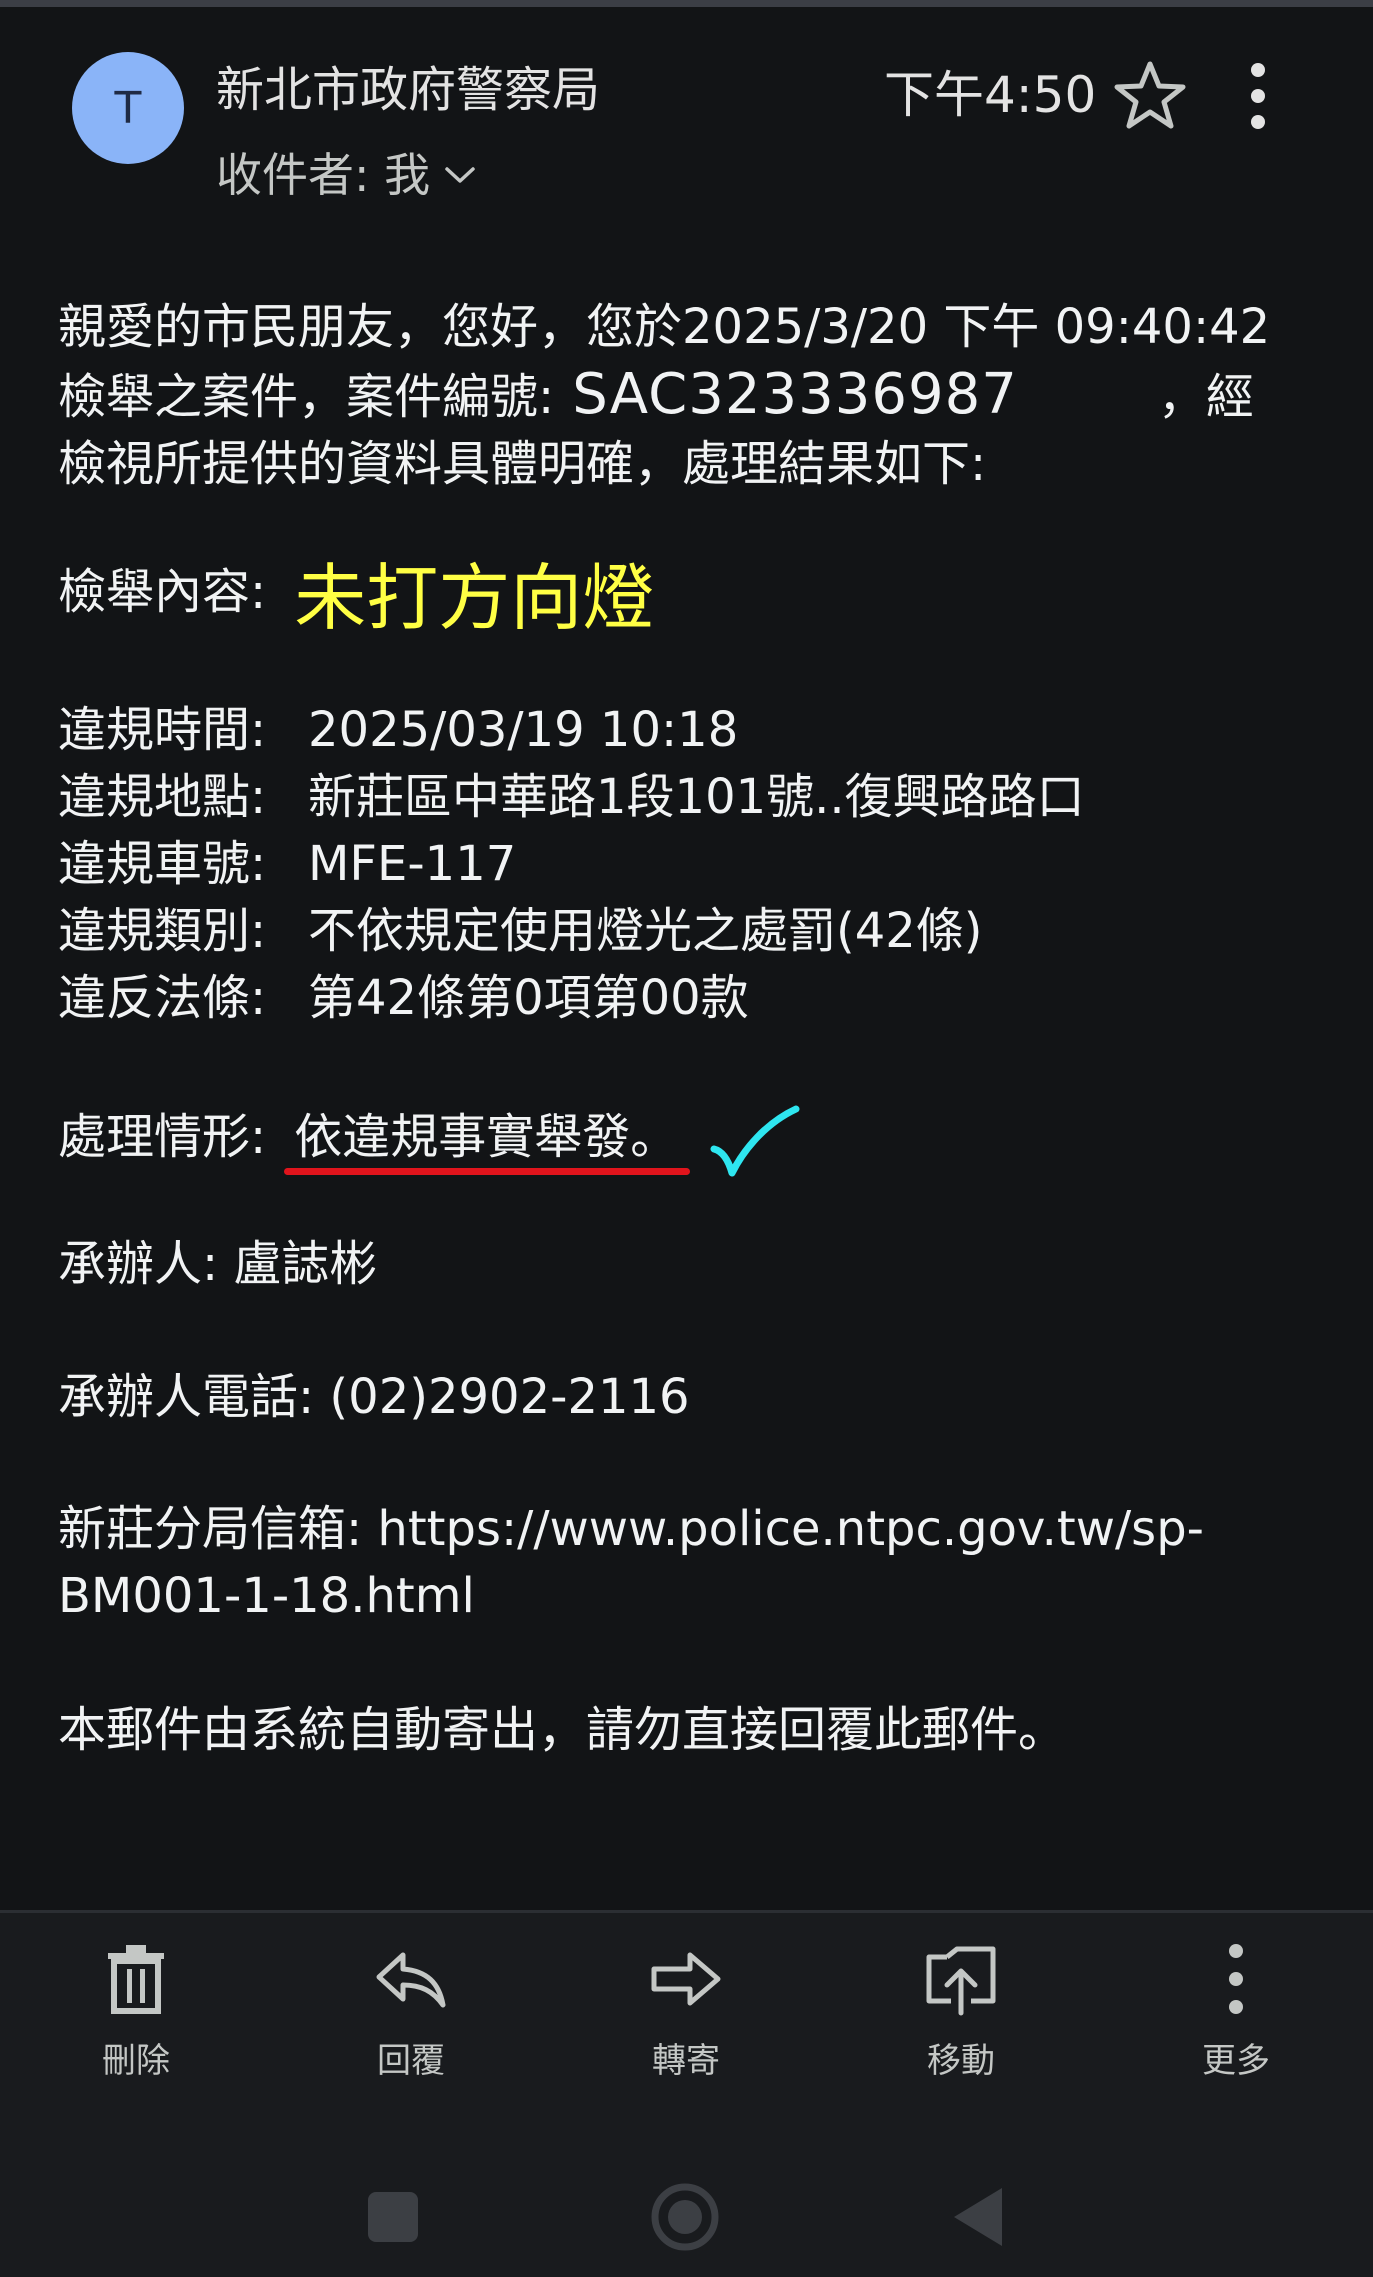  What do you see at coordinates (688, 1397) in the screenshot?
I see `handler-phone: 承辦人電話: (02)2902-2116` at bounding box center [688, 1397].